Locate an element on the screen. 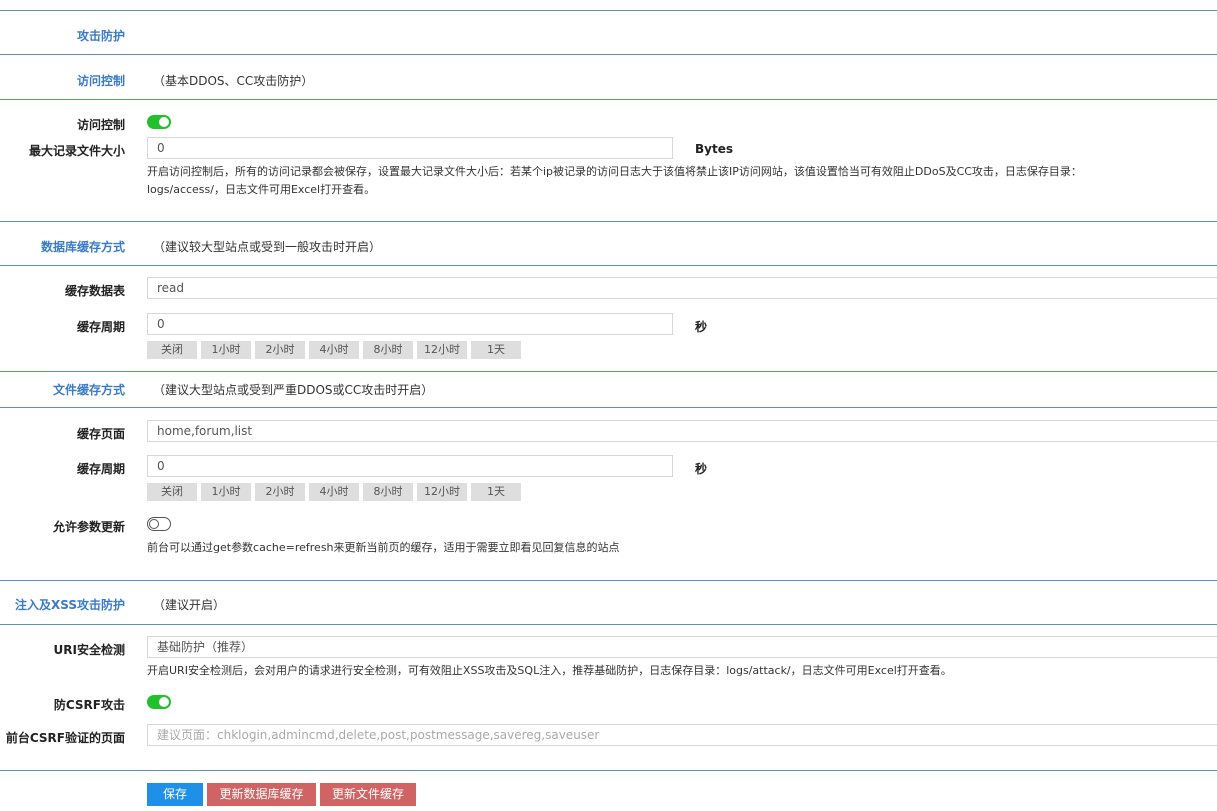 This screenshot has height=811, width=1217. cache-pages-label: 缓存页面 is located at coordinates (100, 434).